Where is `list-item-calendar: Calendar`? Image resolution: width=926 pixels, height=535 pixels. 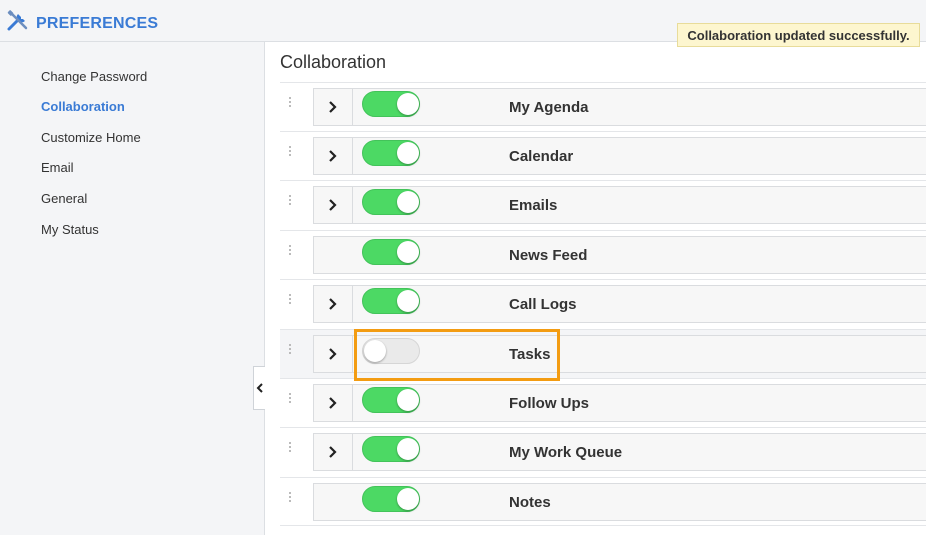 list-item-calendar: Calendar is located at coordinates (603, 155).